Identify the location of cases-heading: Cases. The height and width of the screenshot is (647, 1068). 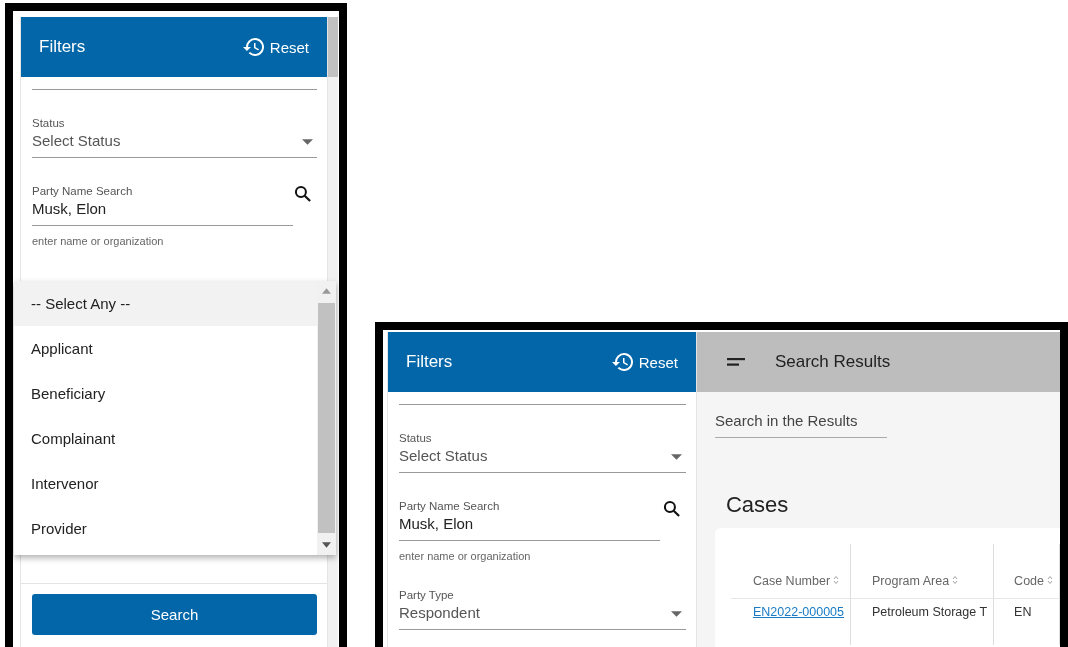
(757, 505).